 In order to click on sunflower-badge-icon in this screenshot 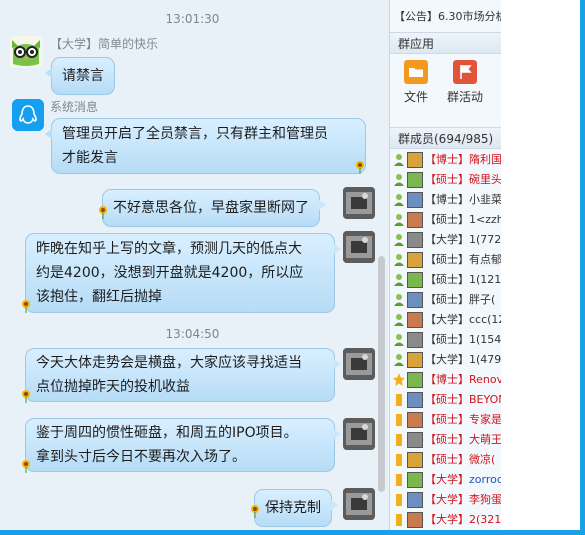, I will do `click(103, 212)`.